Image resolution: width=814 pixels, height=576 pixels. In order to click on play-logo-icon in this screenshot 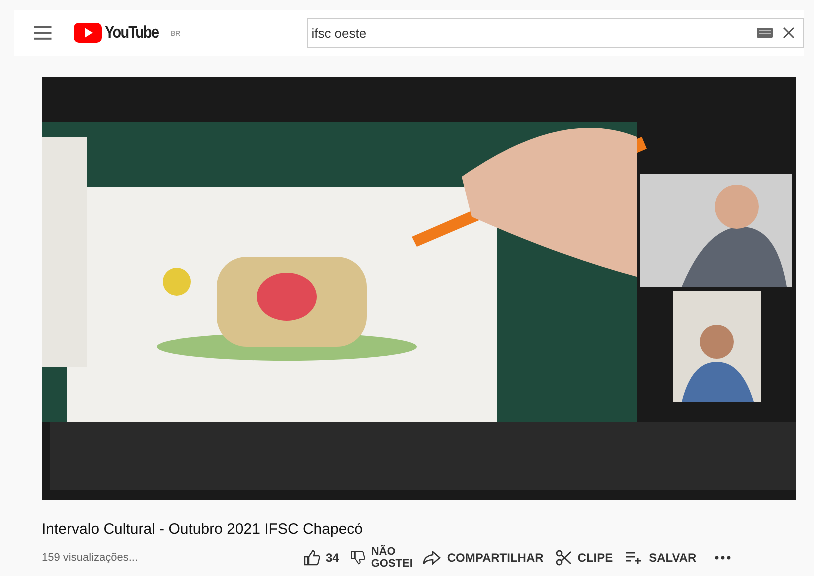, I will do `click(88, 33)`.